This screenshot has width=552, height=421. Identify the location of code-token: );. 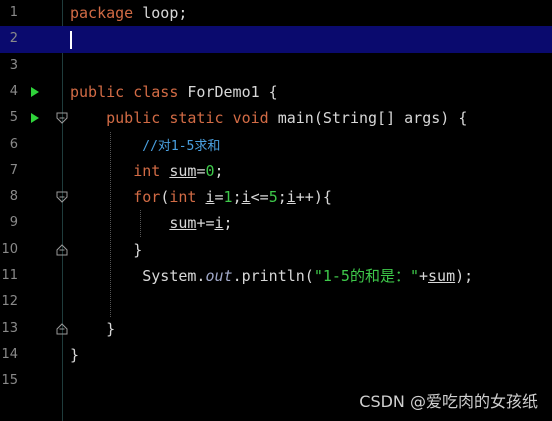
(464, 276).